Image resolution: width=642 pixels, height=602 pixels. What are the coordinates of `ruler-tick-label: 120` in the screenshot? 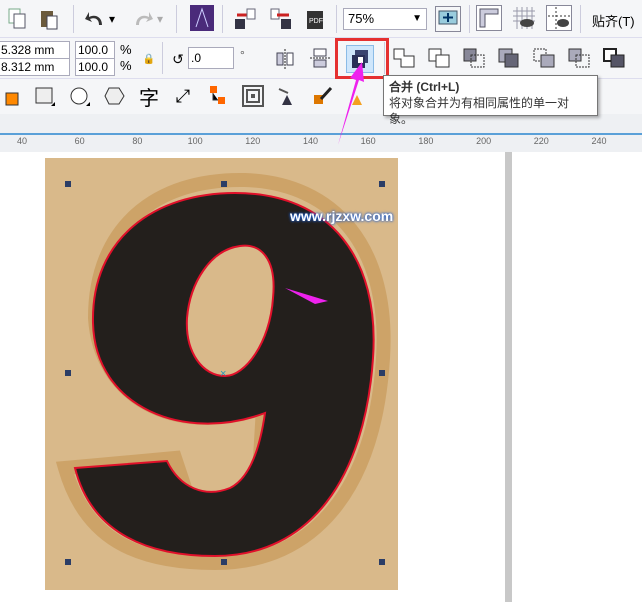 It's located at (253, 141).